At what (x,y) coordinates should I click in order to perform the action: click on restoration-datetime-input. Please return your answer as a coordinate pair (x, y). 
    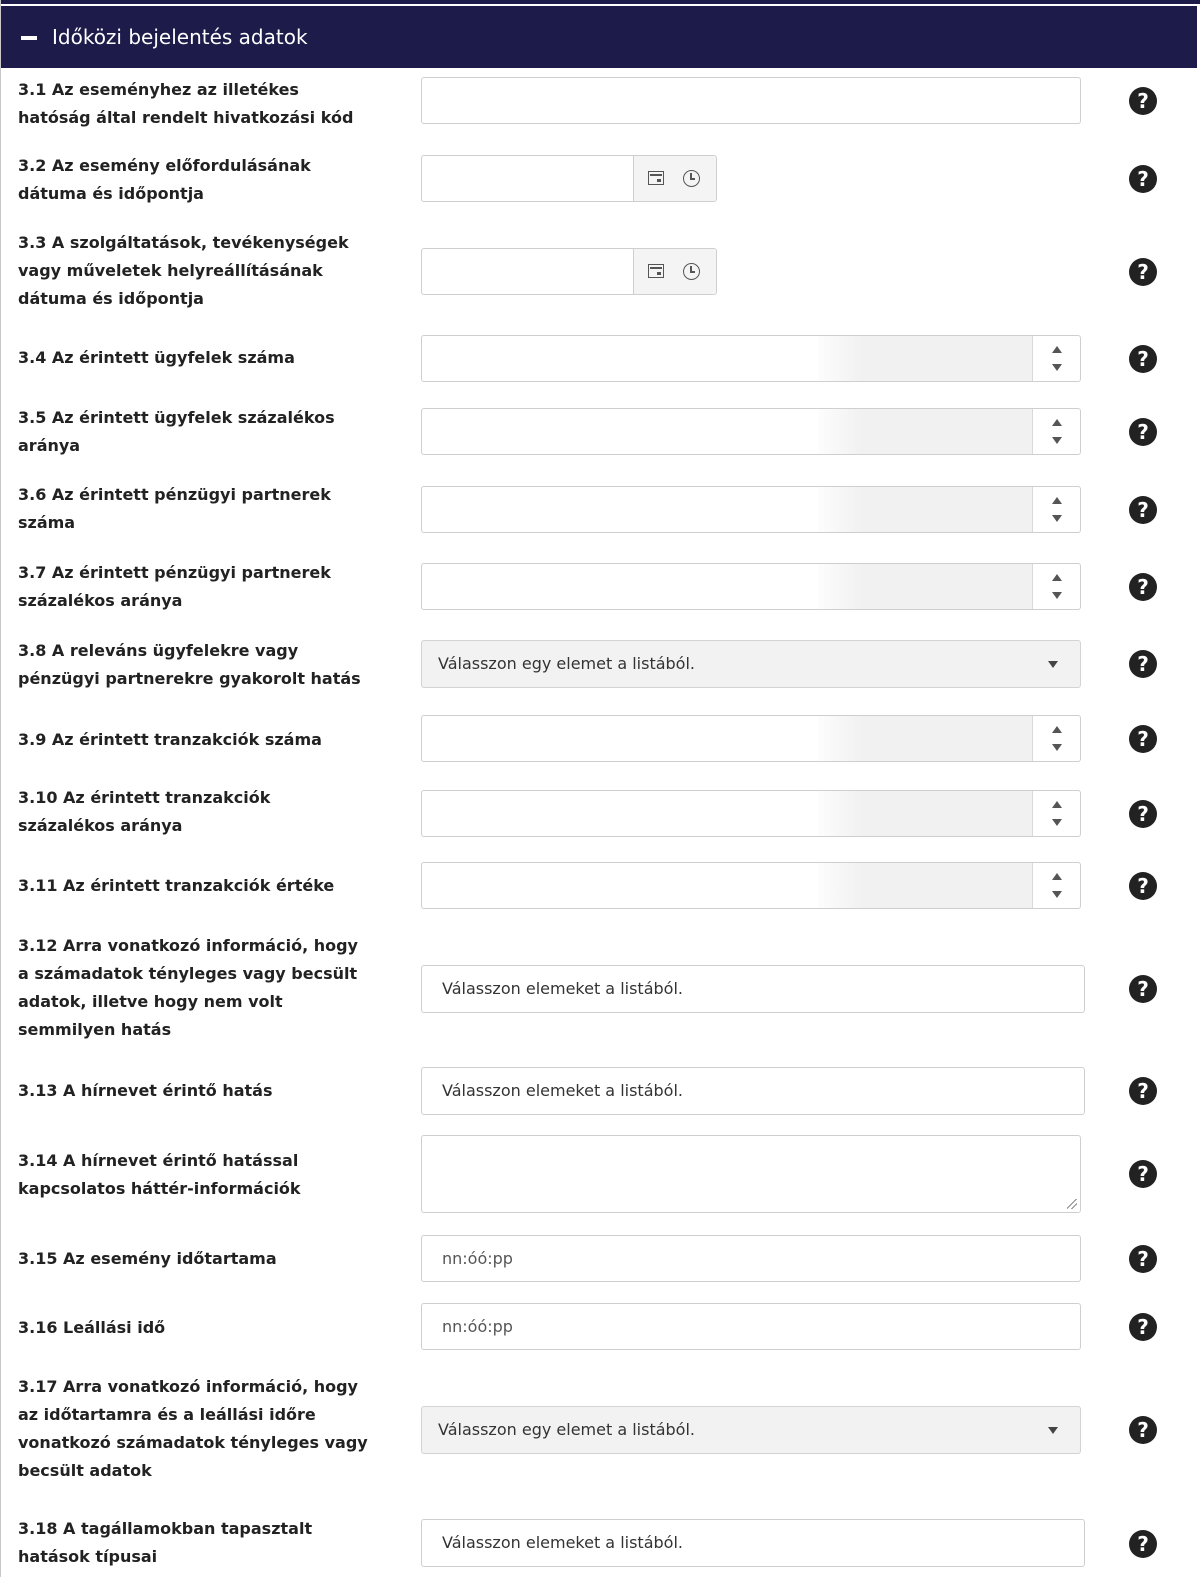
    Looking at the image, I should click on (569, 271).